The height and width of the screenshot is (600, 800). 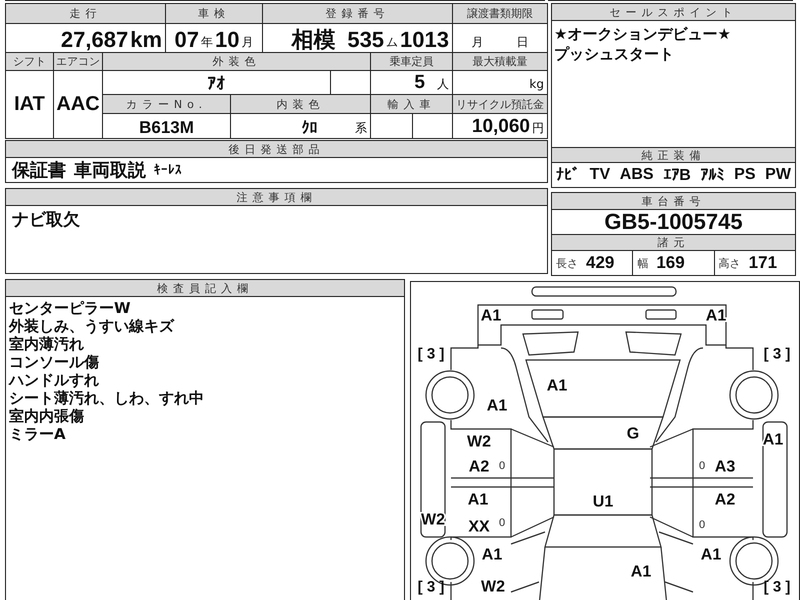 What do you see at coordinates (54, 362) in the screenshot?
I see `inspector-note: コンソール傷` at bounding box center [54, 362].